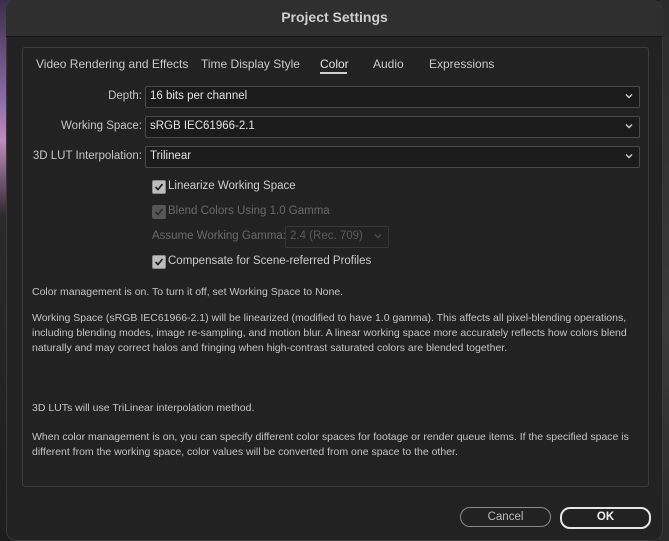  What do you see at coordinates (125, 96) in the screenshot?
I see `depth-label: Depth:` at bounding box center [125, 96].